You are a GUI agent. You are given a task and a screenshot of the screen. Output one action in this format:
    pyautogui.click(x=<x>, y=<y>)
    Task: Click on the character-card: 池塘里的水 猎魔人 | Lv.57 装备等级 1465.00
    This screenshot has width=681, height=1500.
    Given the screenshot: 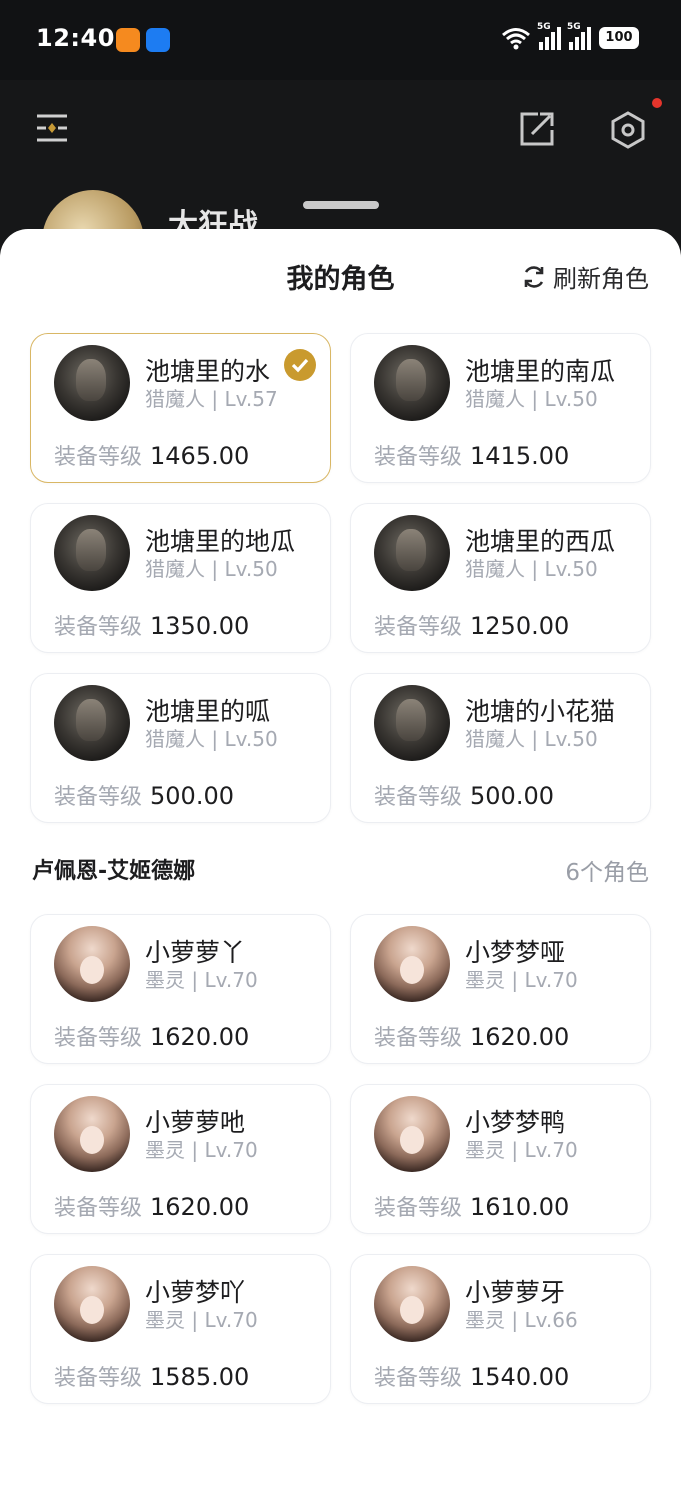 What is the action you would take?
    pyautogui.click(x=180, y=408)
    